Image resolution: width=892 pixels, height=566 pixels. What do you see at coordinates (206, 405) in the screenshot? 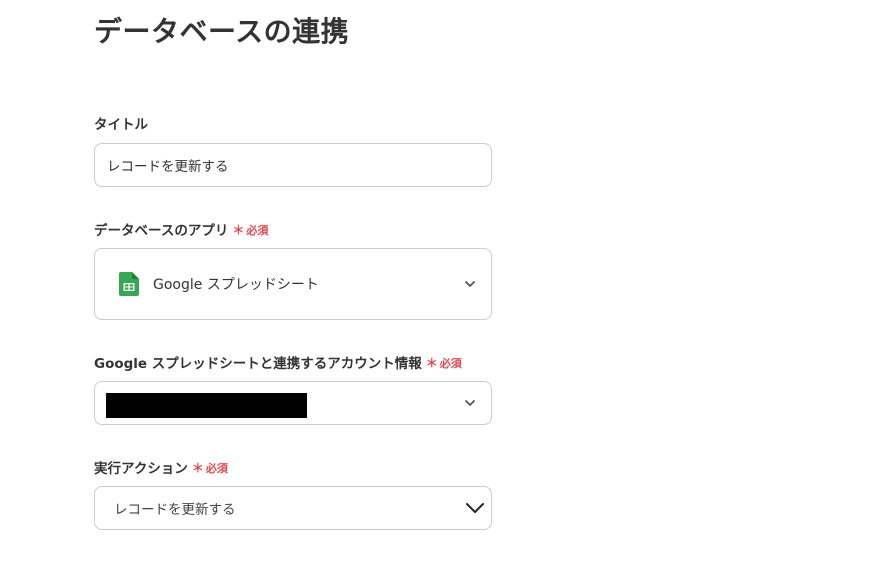
I see `redacted-account-value` at bounding box center [206, 405].